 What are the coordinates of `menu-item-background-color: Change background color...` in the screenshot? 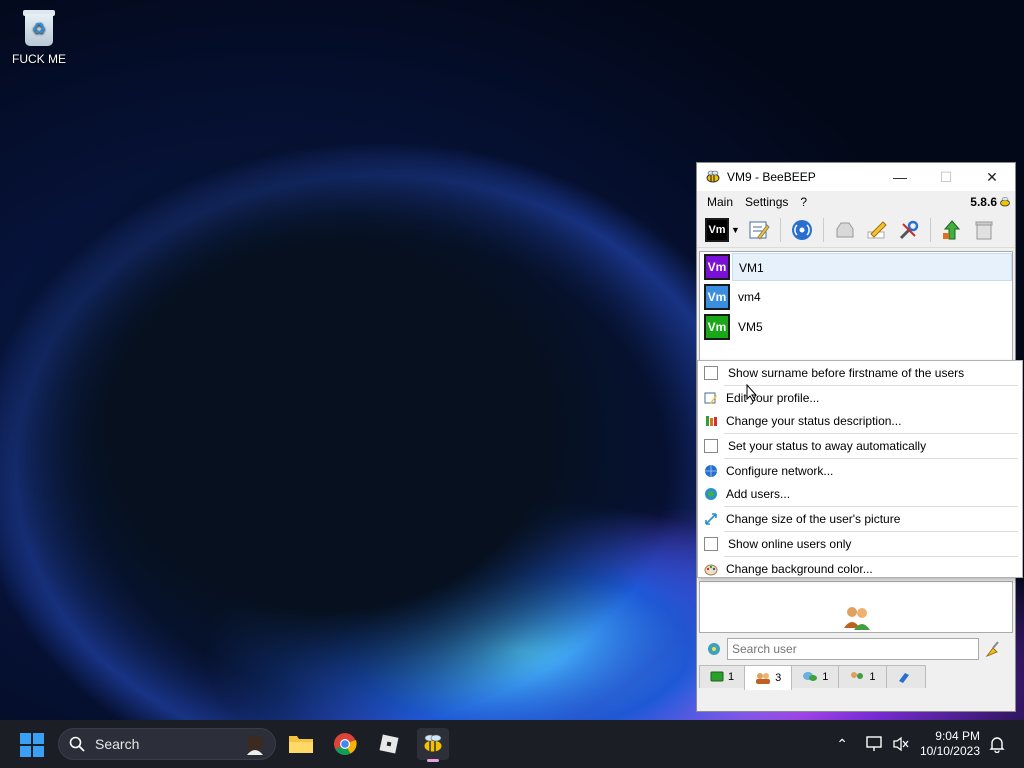 It's located at (860, 568).